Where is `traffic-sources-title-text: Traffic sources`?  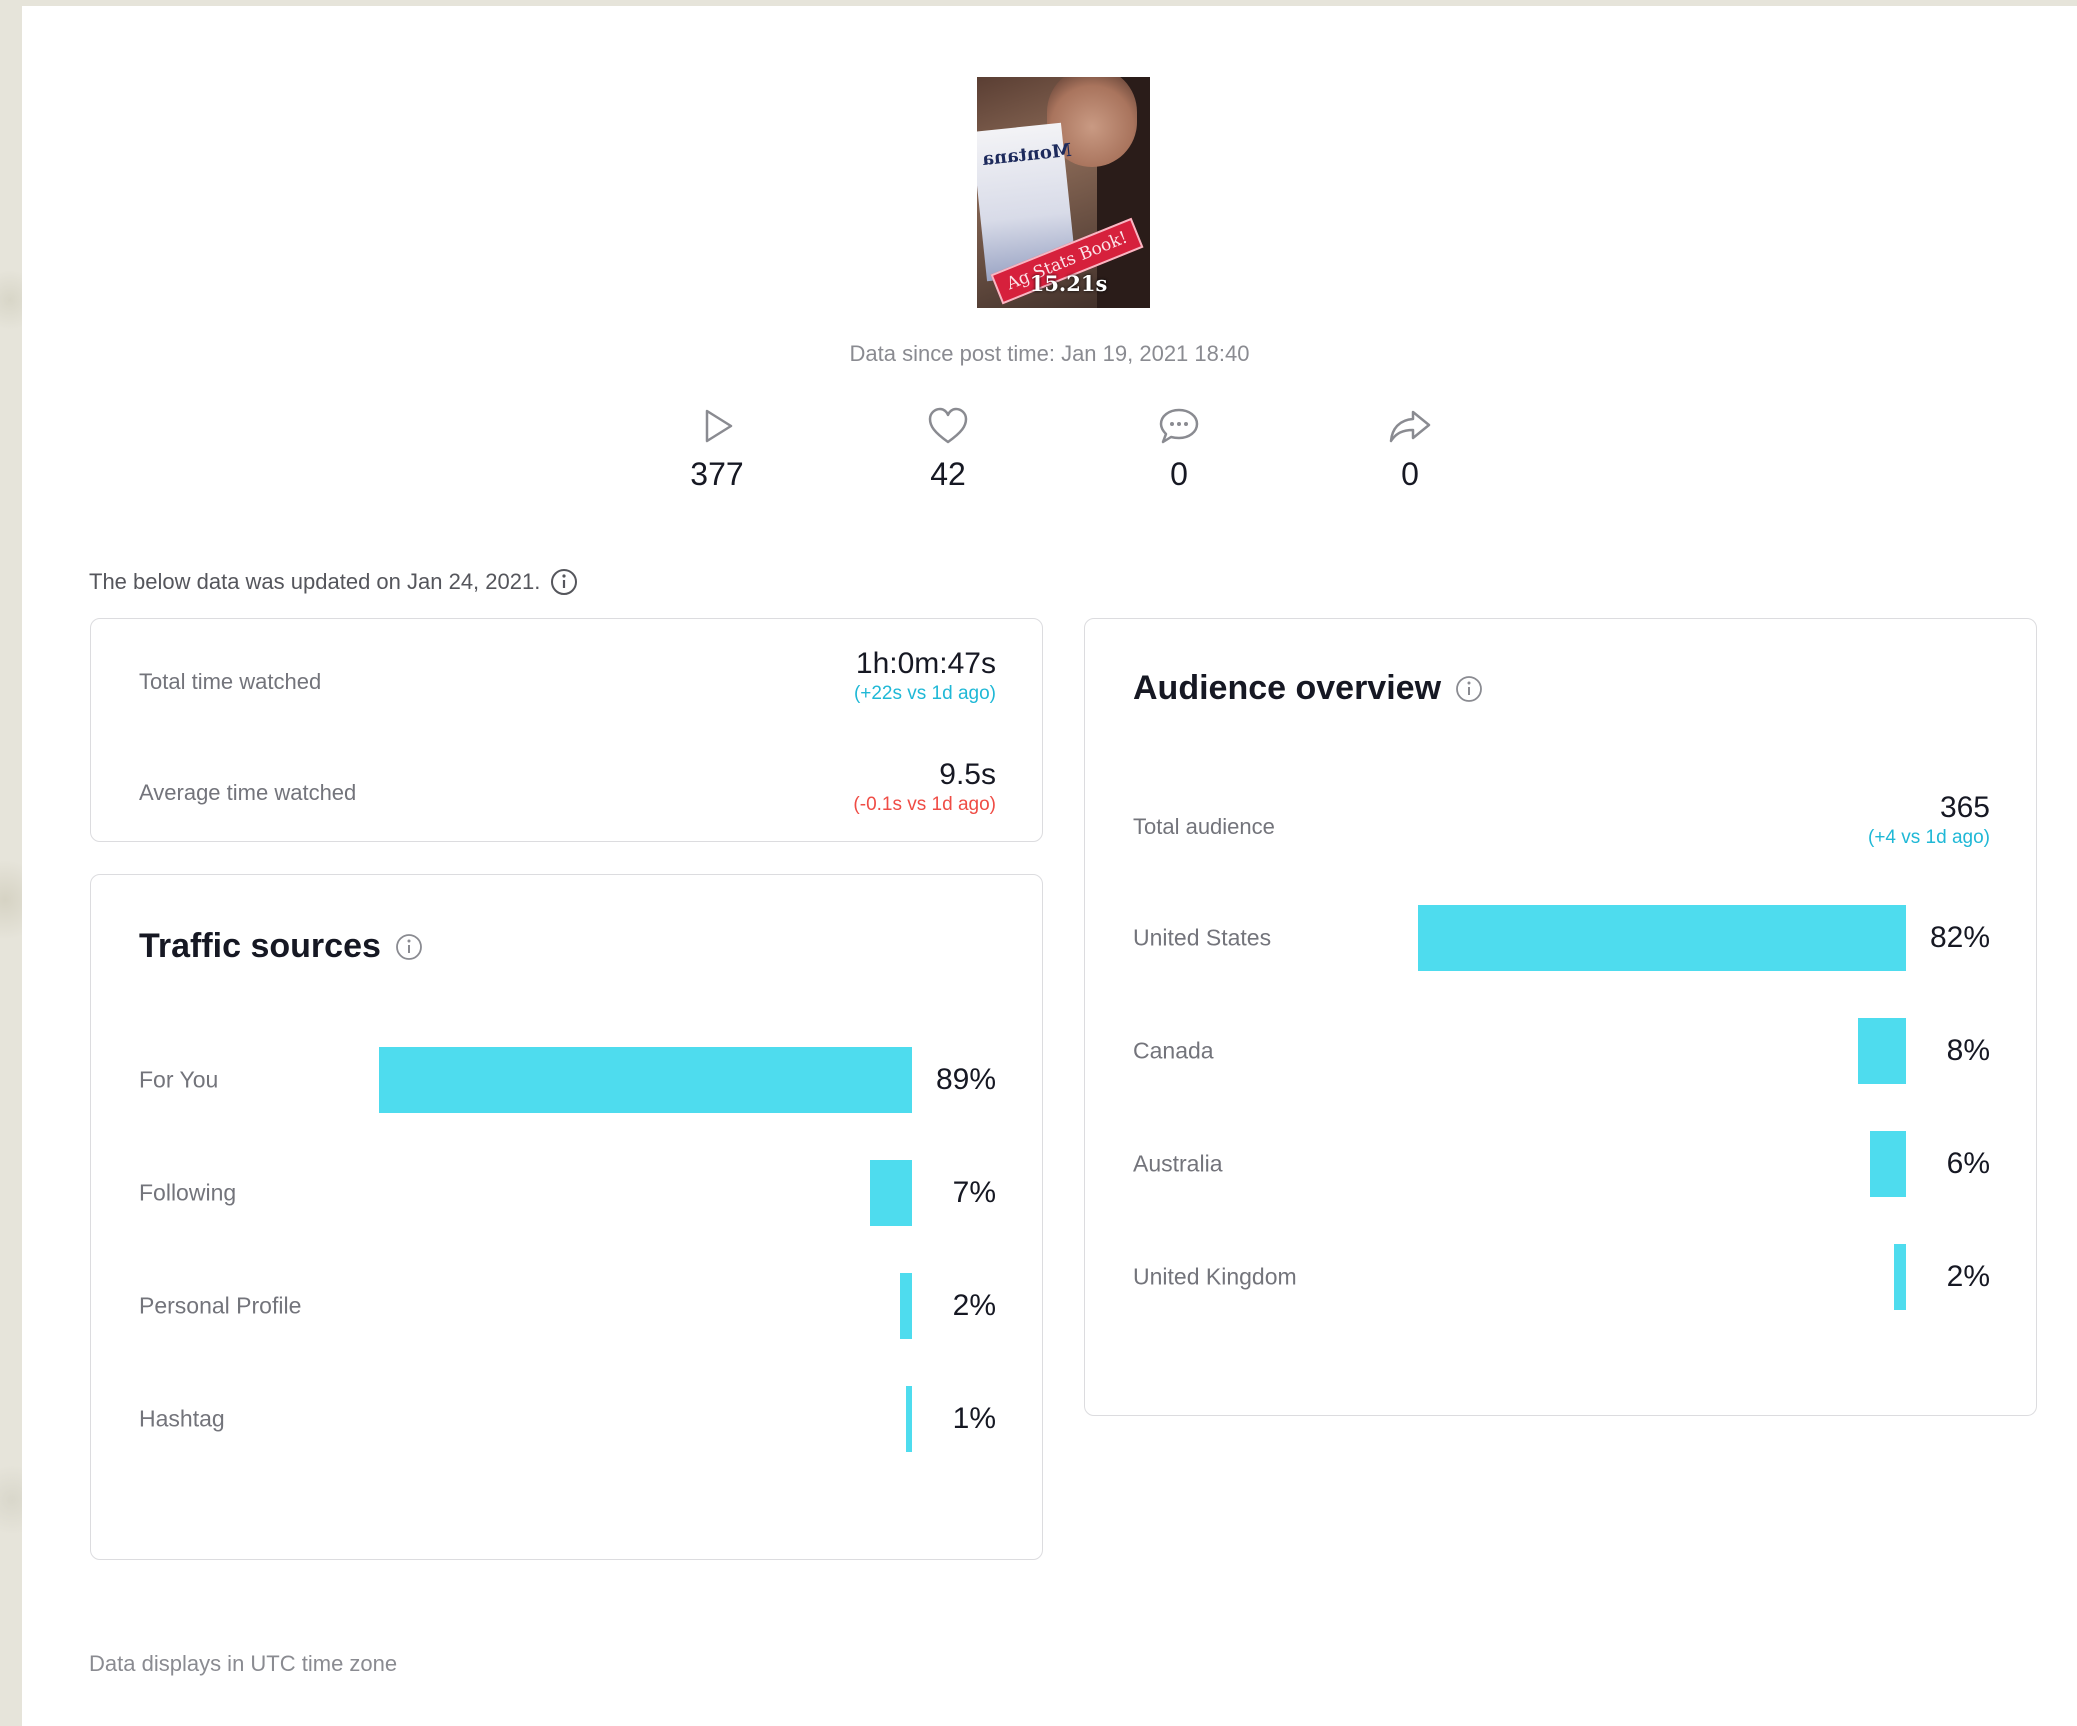 traffic-sources-title-text: Traffic sources is located at coordinates (260, 946).